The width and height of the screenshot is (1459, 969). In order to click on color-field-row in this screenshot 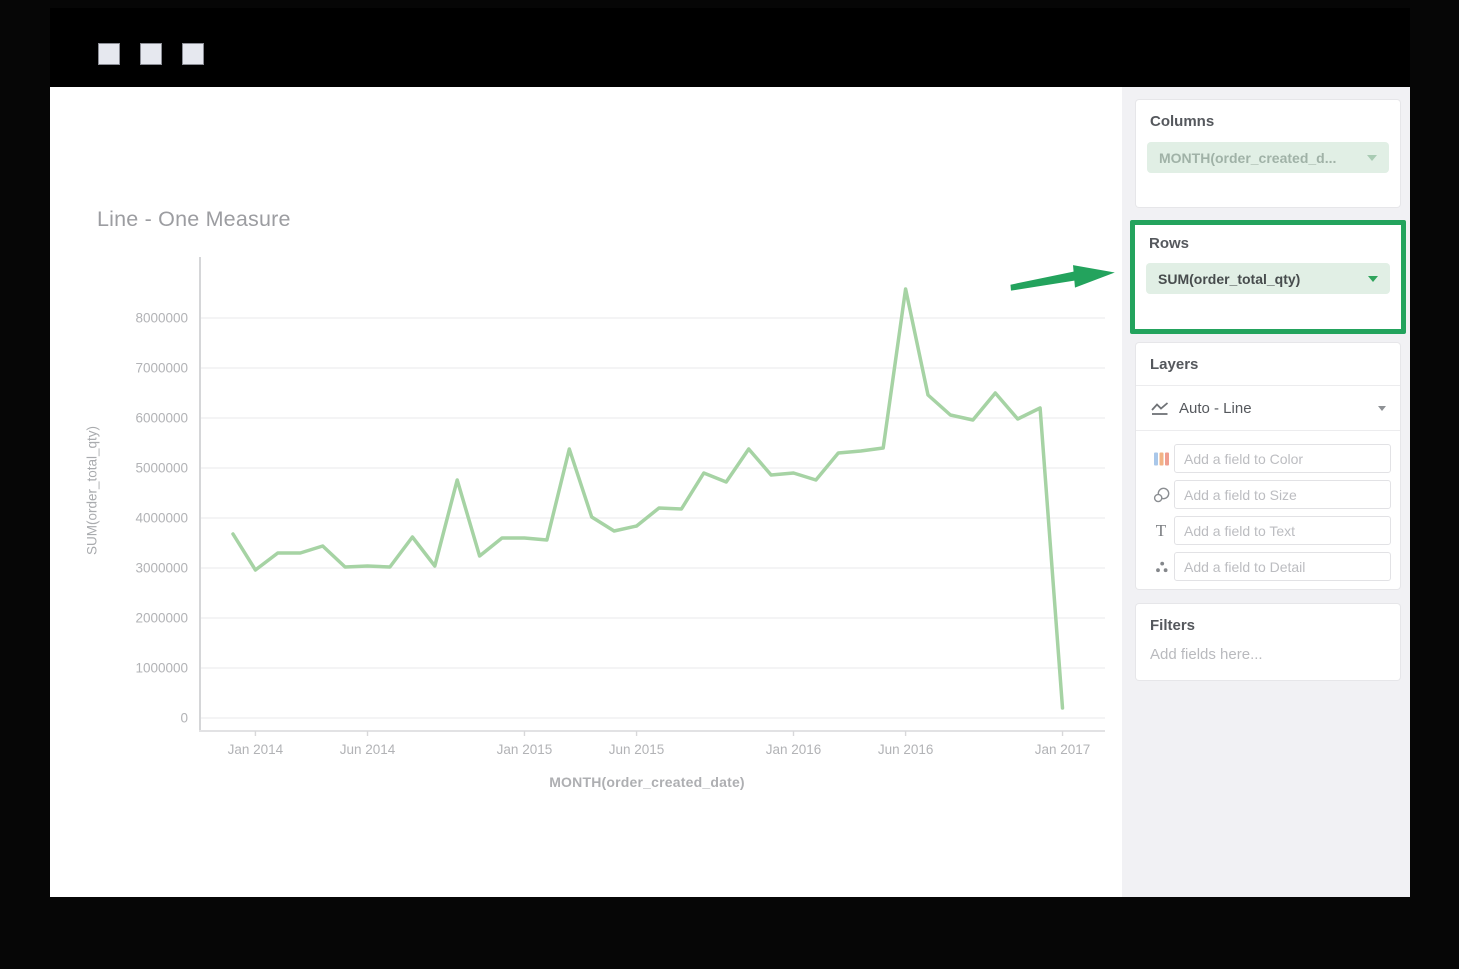, I will do `click(1269, 458)`.